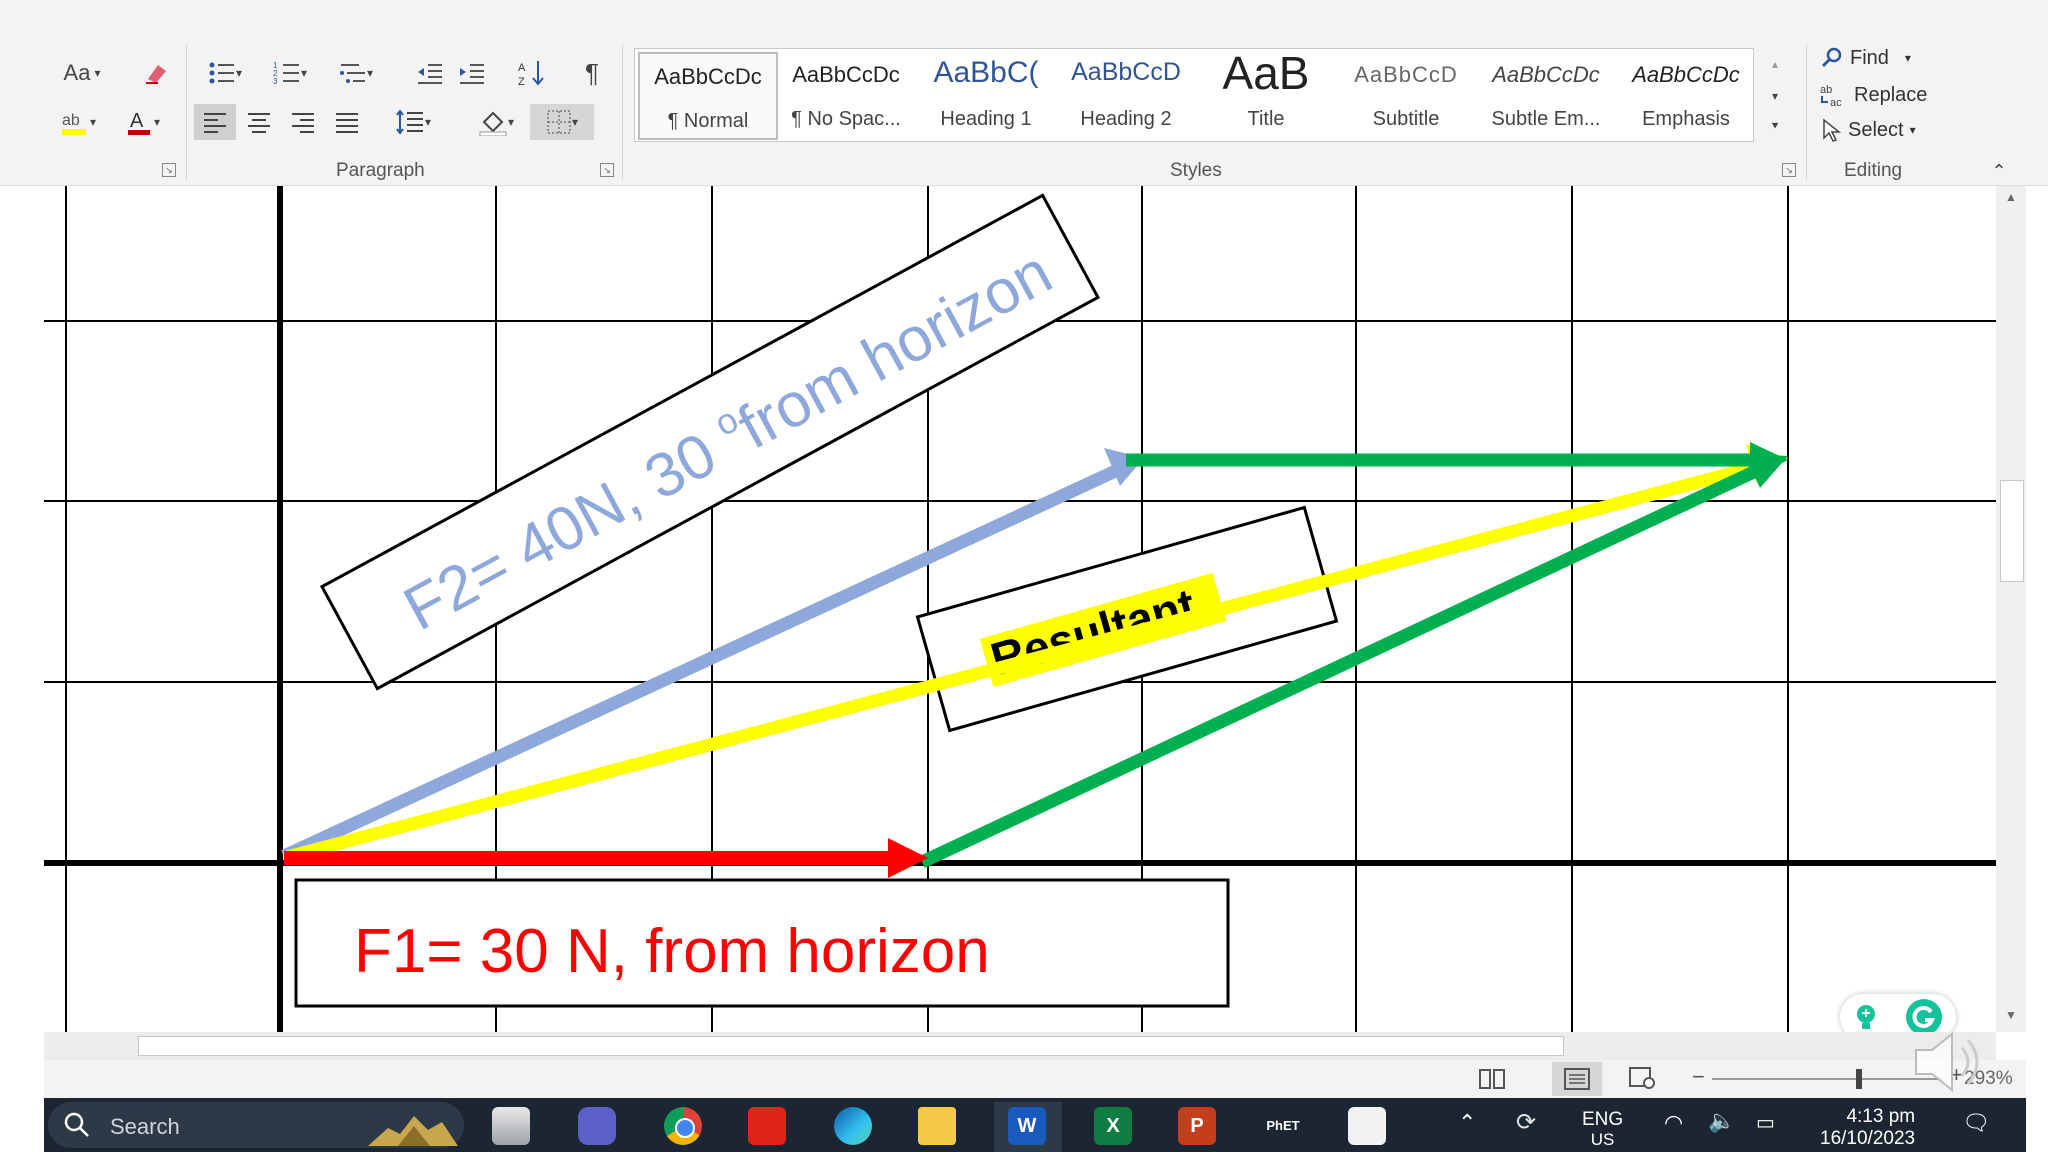 The width and height of the screenshot is (2048, 1152). I want to click on font-color-icon: A, so click(138, 122).